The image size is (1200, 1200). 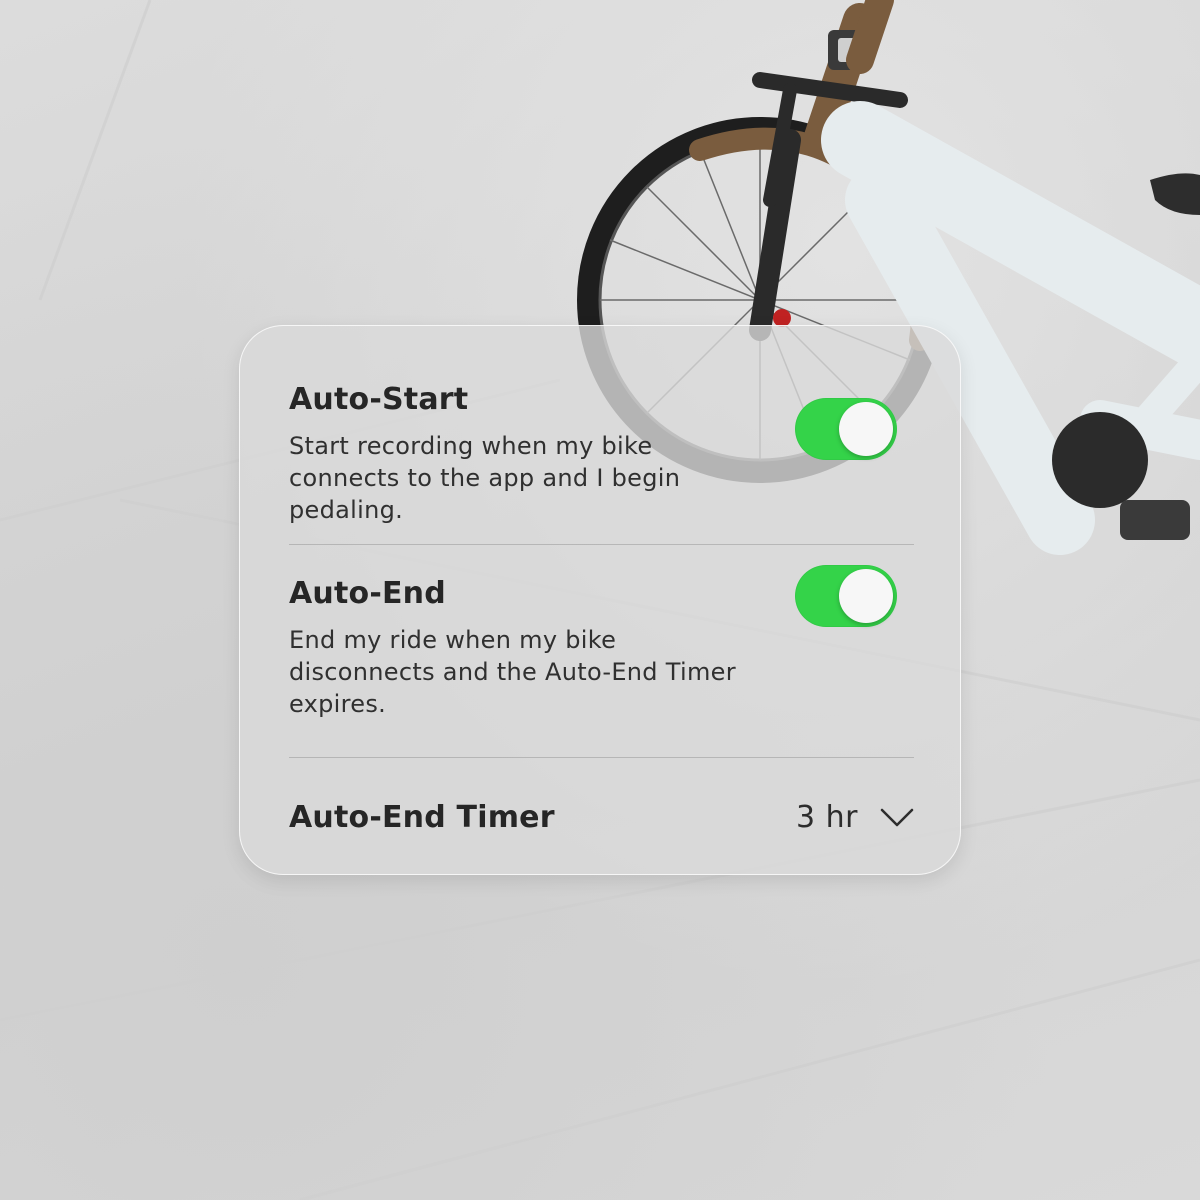 I want to click on auto-end-timer-value: 3 hr, so click(x=827, y=817).